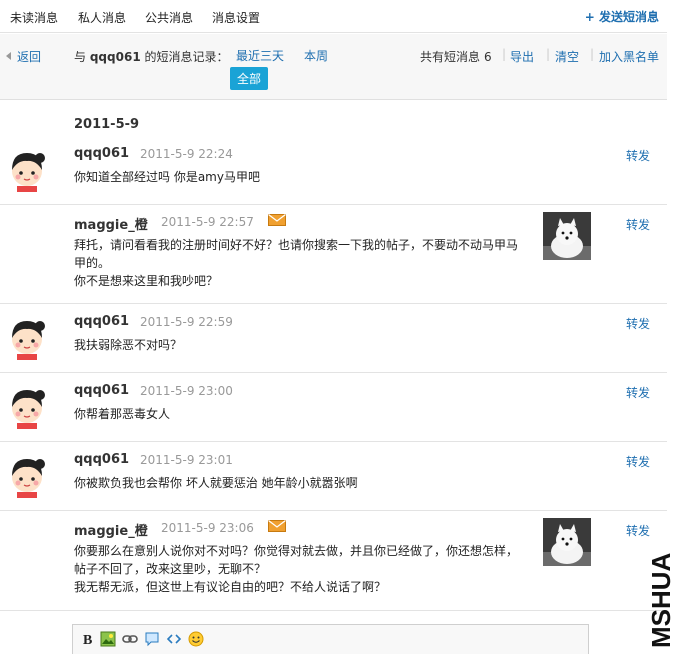 The width and height of the screenshot is (683, 654). What do you see at coordinates (488, 57) in the screenshot?
I see `count-value: 6` at bounding box center [488, 57].